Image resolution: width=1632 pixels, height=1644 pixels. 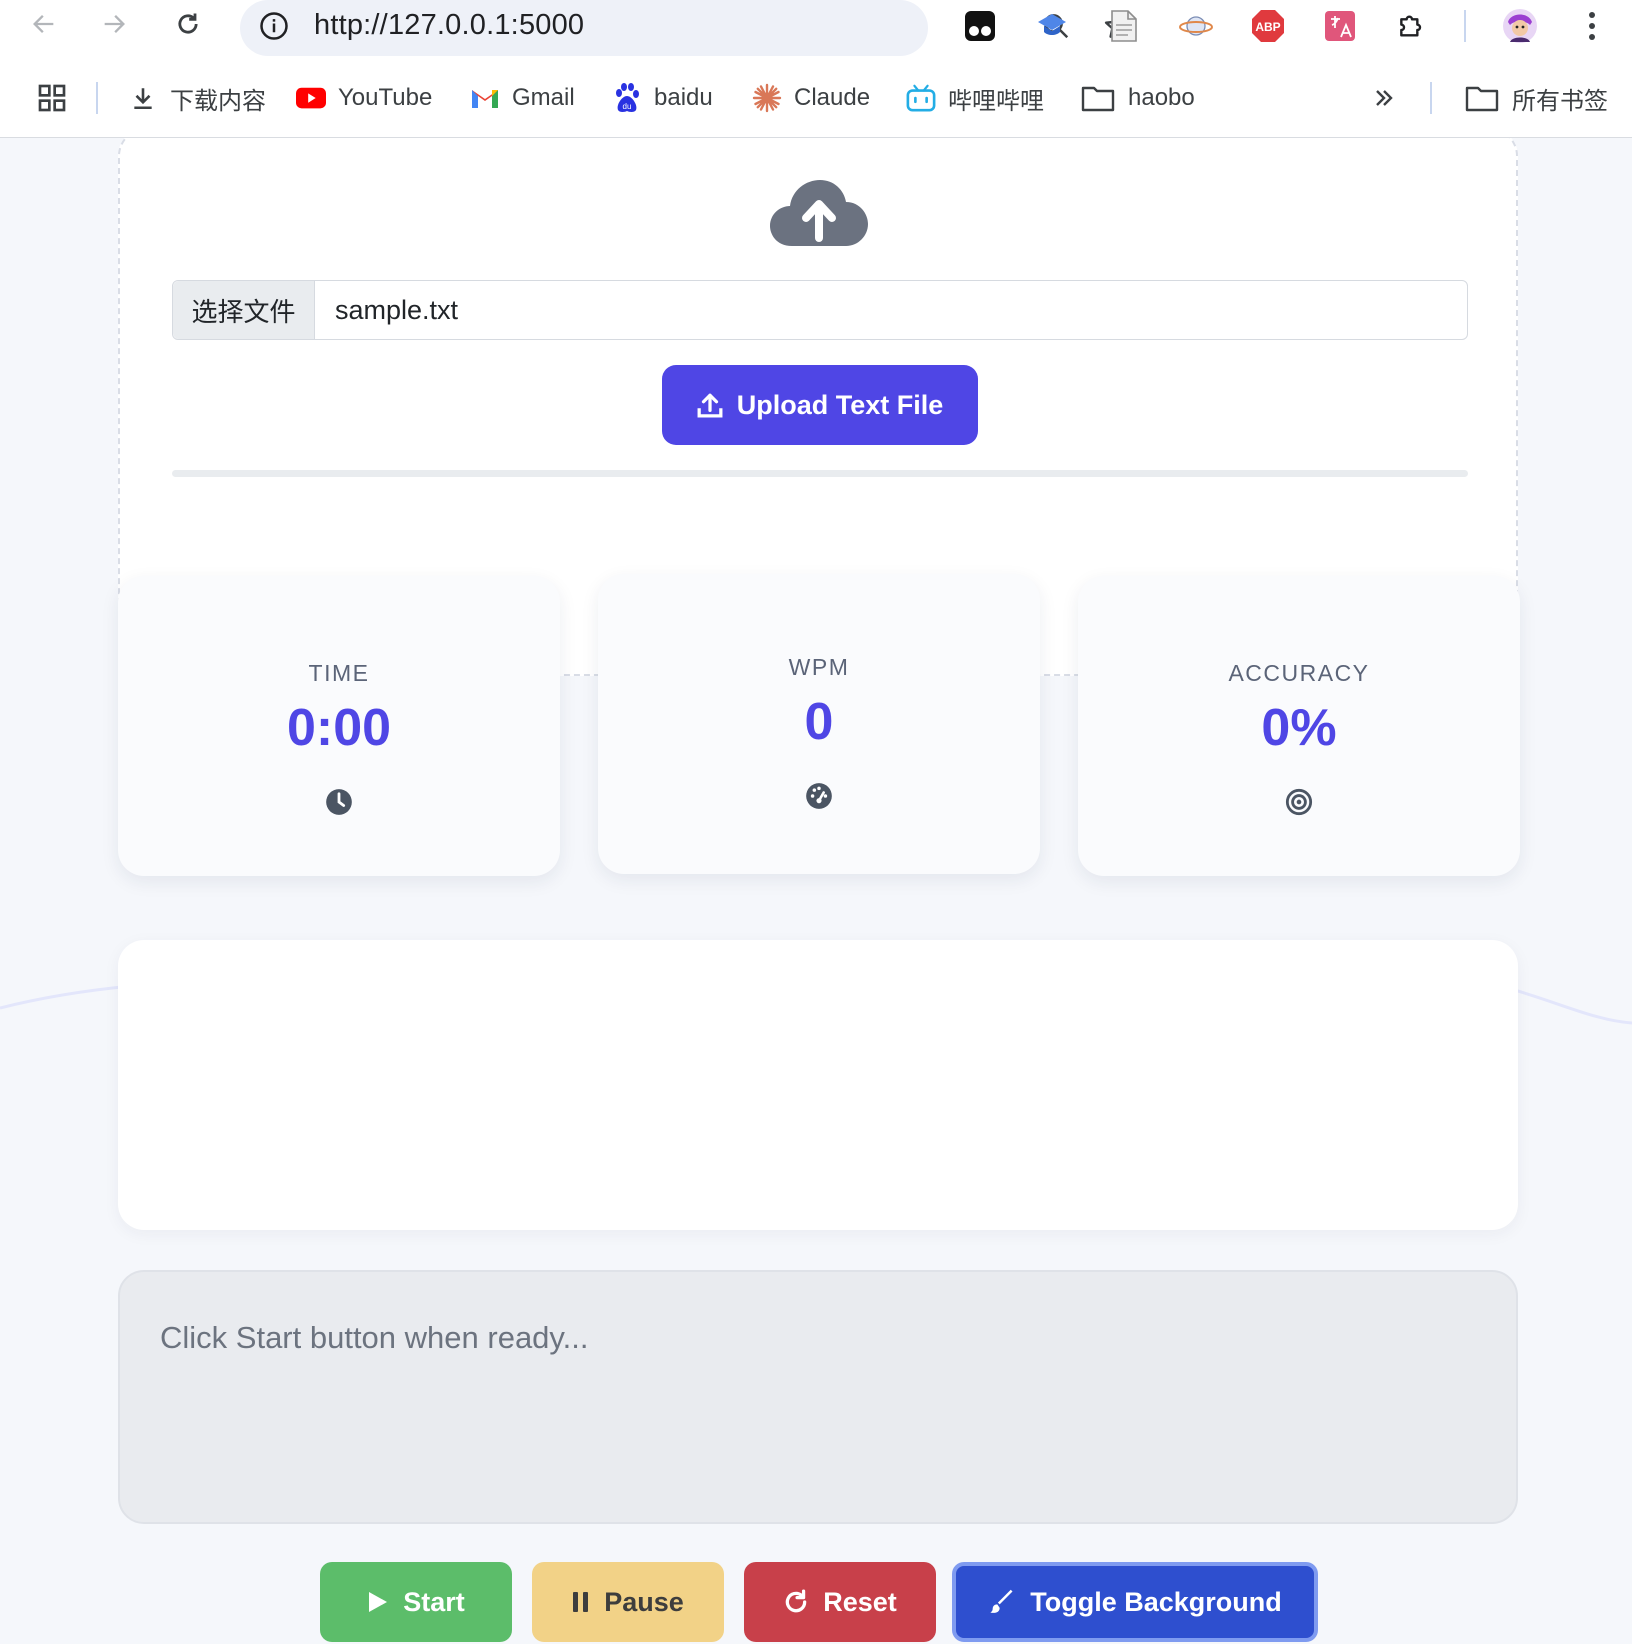 What do you see at coordinates (385, 97) in the screenshot?
I see `bookmark-label: YouTube` at bounding box center [385, 97].